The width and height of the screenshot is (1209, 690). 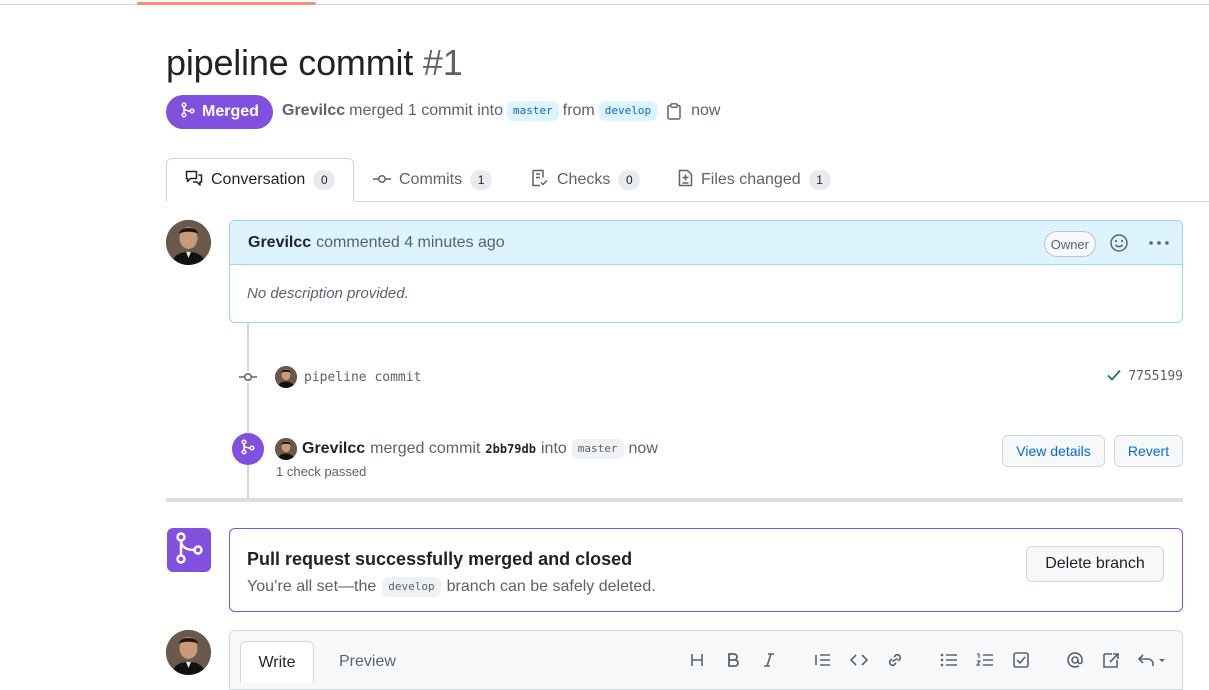 I want to click on timeline-divider, so click(x=674, y=500).